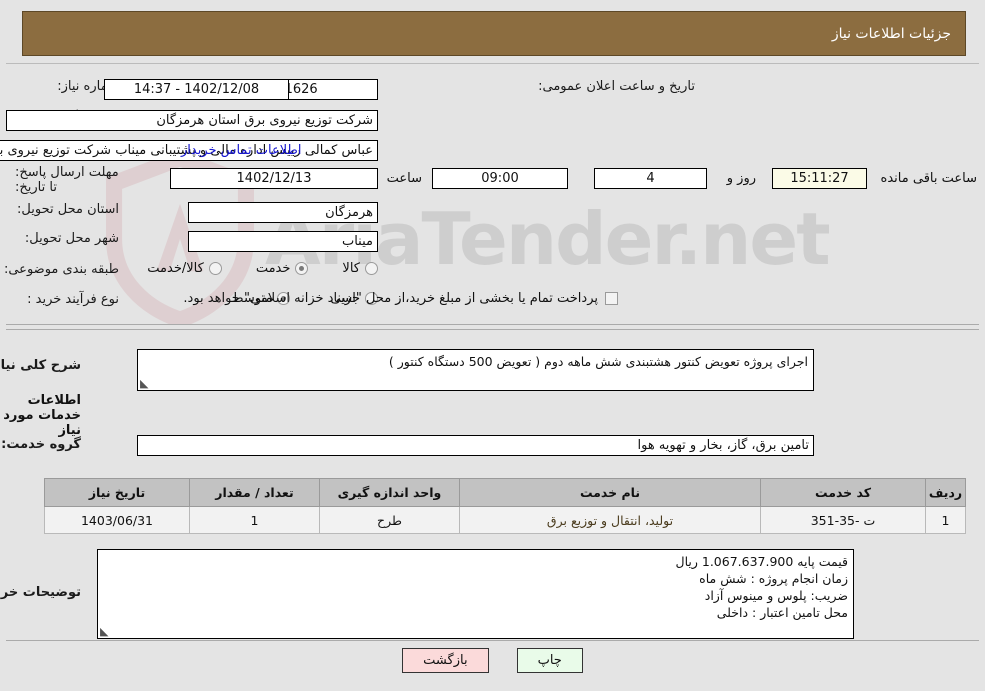 This screenshot has width=985, height=691. What do you see at coordinates (273, 268) in the screenshot?
I see `subject-class-option-1-label: خدمت` at bounding box center [273, 268].